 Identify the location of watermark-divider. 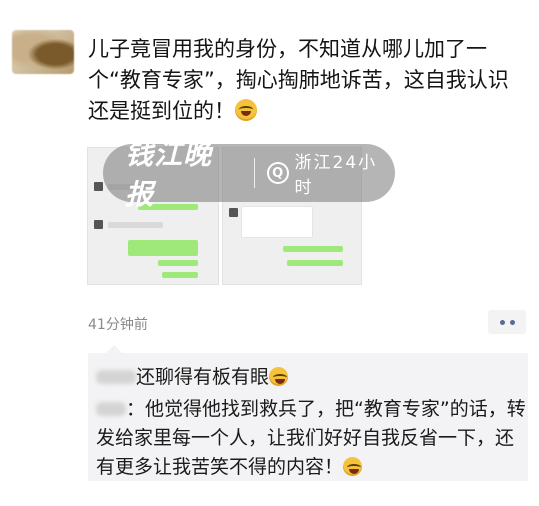
(254, 173).